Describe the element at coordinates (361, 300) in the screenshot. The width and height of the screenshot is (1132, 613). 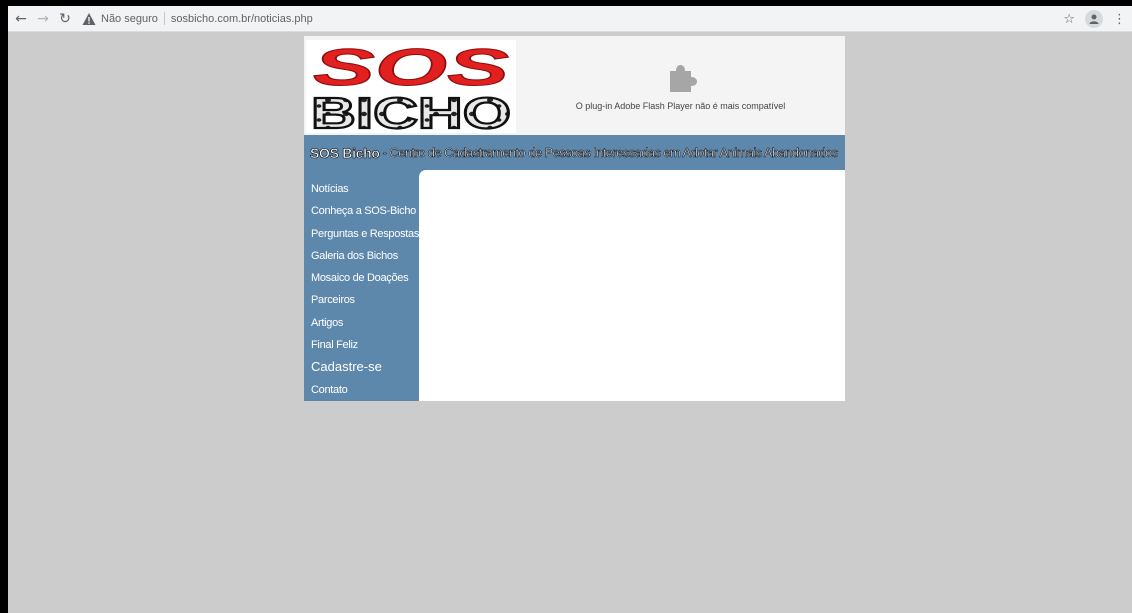
I see `menu-item-parceiros: Parceiros` at that location.